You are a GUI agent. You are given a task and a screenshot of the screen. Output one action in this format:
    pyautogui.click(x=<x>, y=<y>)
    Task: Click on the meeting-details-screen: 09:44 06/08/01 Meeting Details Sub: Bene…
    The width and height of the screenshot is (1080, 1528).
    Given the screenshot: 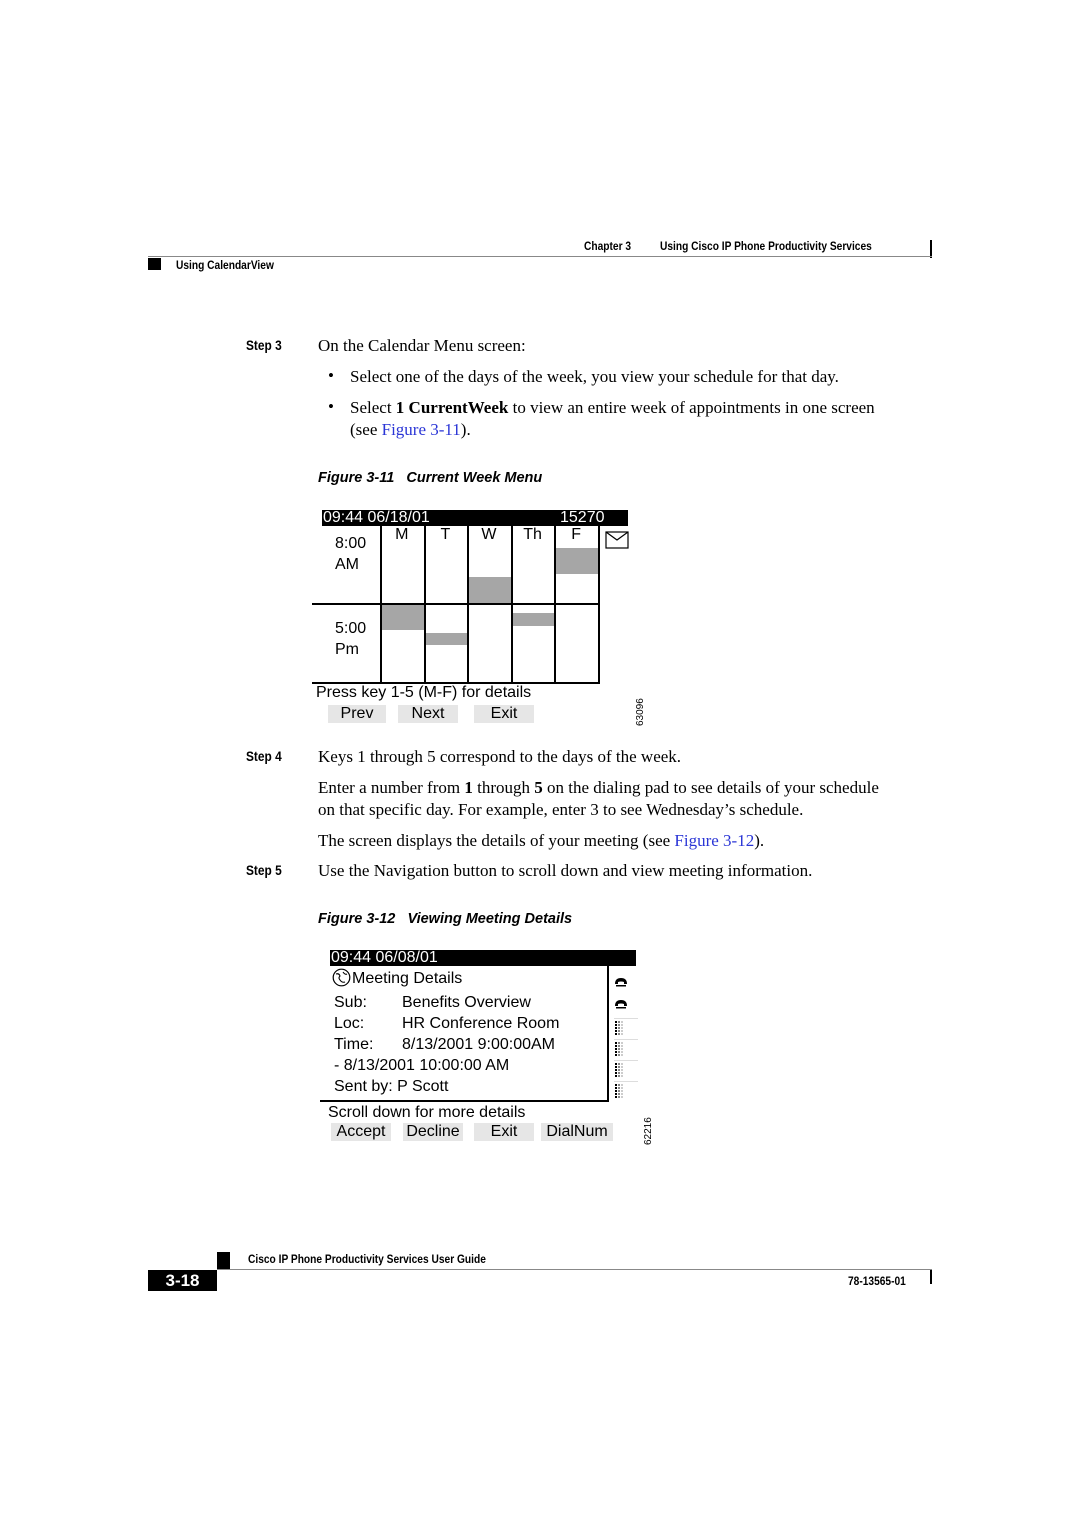 What is the action you would take?
    pyautogui.click(x=485, y=1048)
    